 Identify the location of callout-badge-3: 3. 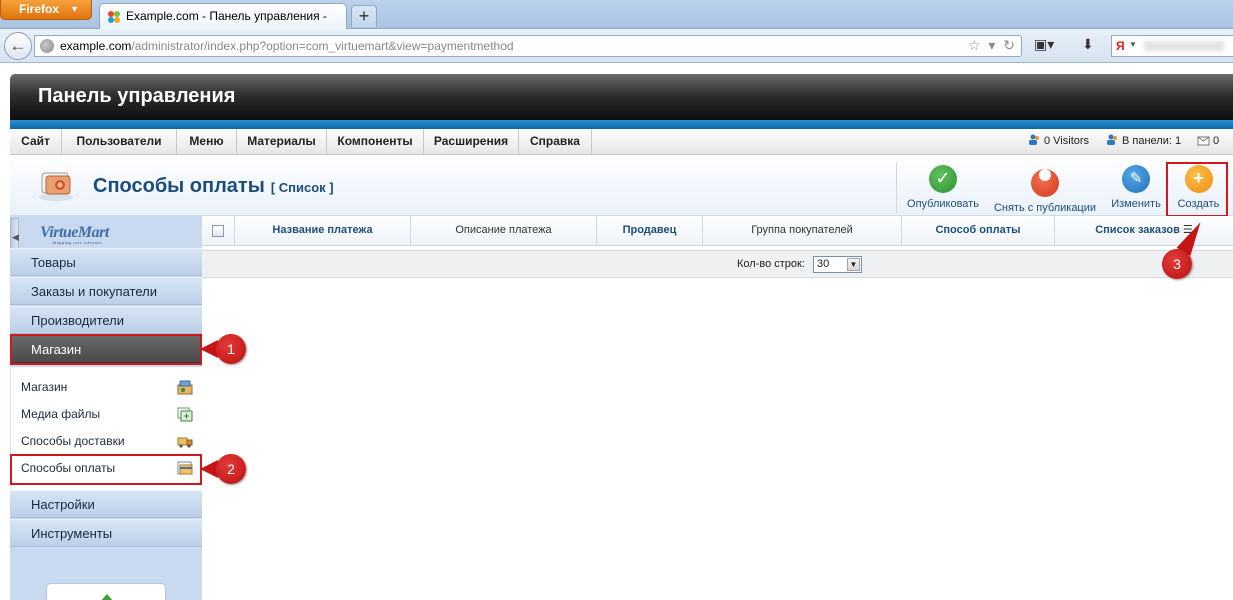
(1177, 264).